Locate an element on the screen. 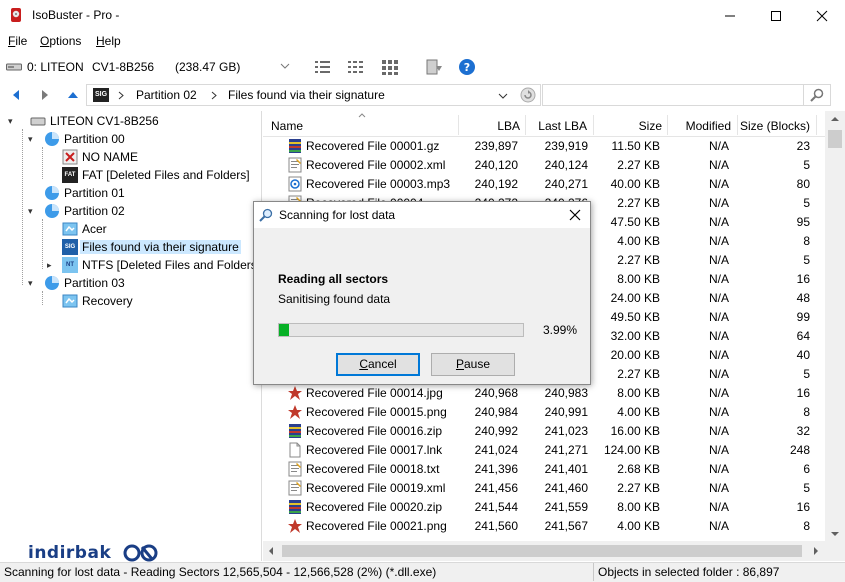 The height and width of the screenshot is (582, 845). icon-view-icon is located at coordinates (390, 67).